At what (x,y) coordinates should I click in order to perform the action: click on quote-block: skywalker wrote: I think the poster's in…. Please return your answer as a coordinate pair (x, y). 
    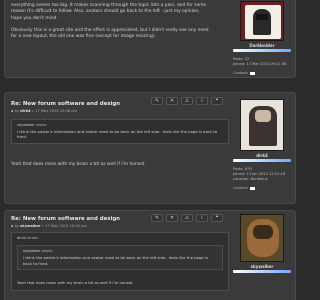
    Looking at the image, I should click on (120, 131).